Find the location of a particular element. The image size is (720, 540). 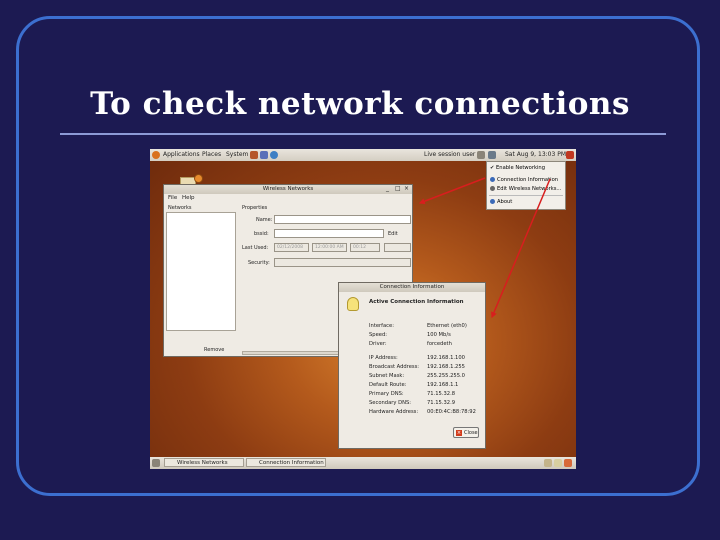

slide-title: To check network connections is located at coordinates (360, 104).